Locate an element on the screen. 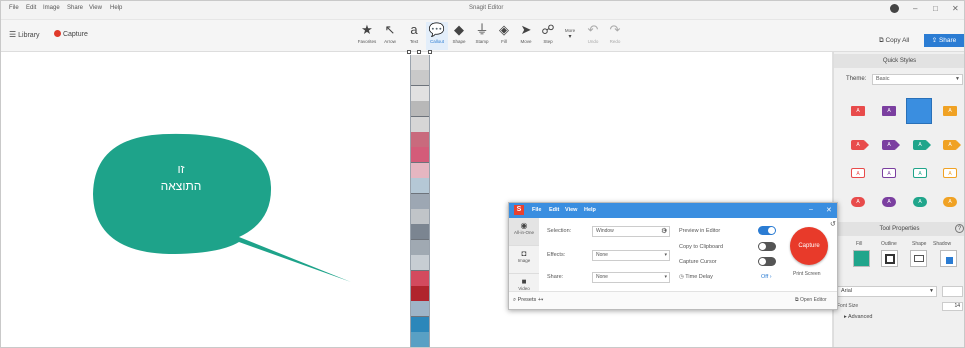 The height and width of the screenshot is (348, 965). effects-select: None ▾ is located at coordinates (631, 255).